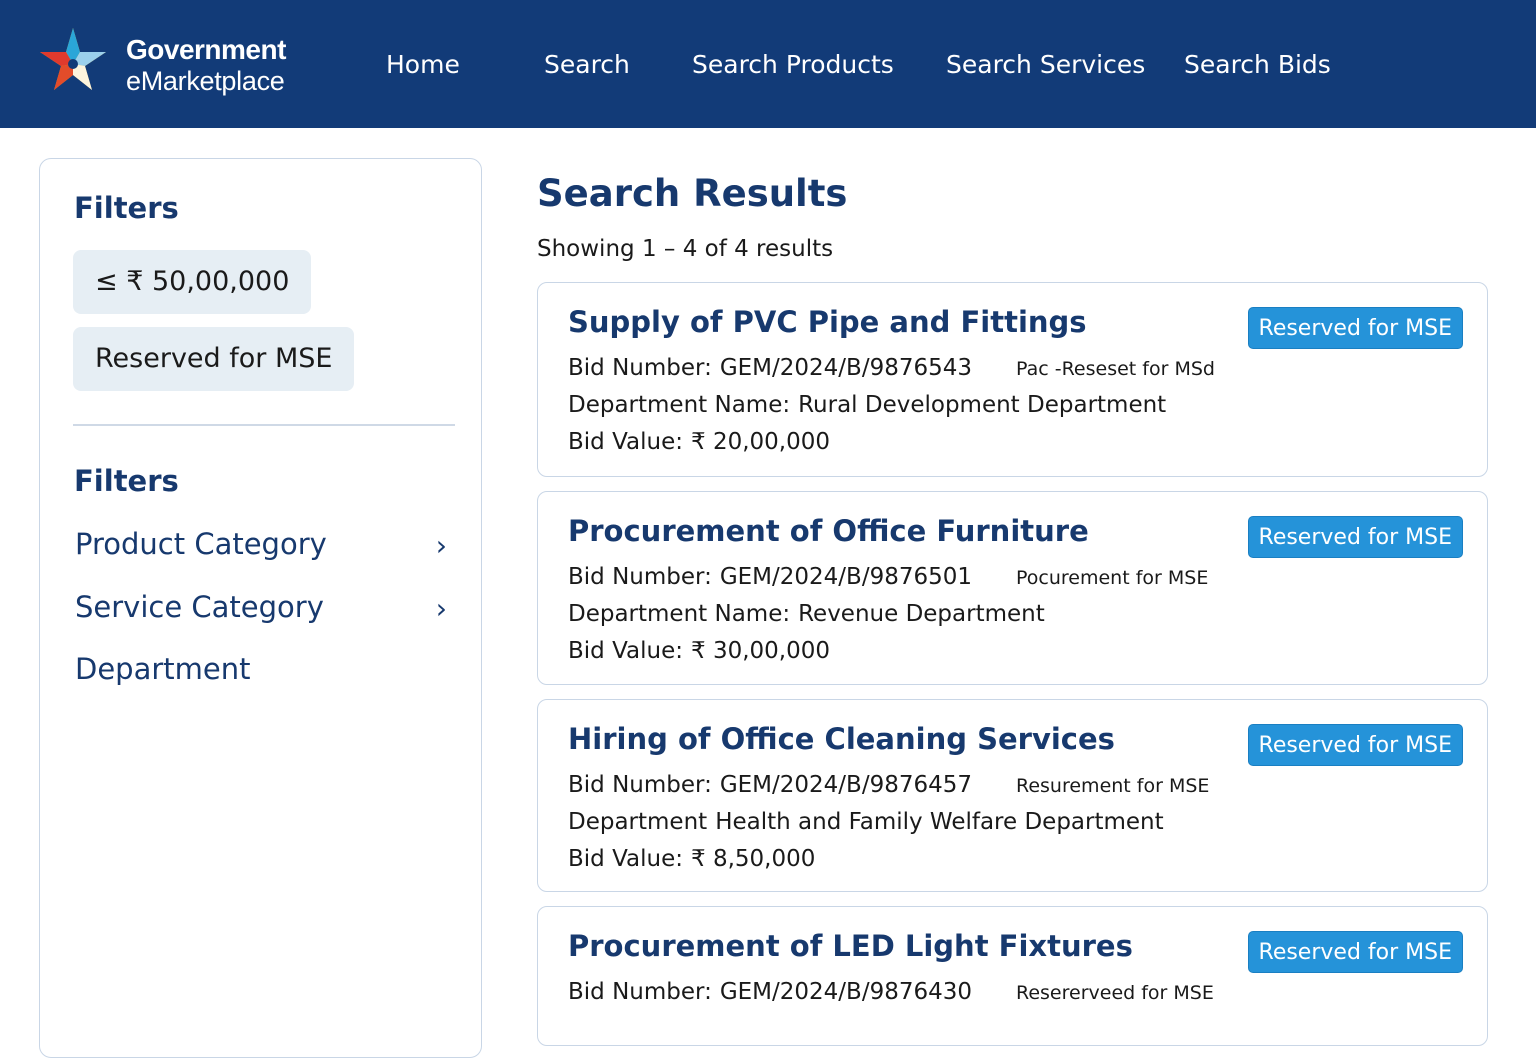 Image resolution: width=1536 pixels, height=1058 pixels. Describe the element at coordinates (201, 544) in the screenshot. I see `filter-product-category-label: Product Category` at that location.